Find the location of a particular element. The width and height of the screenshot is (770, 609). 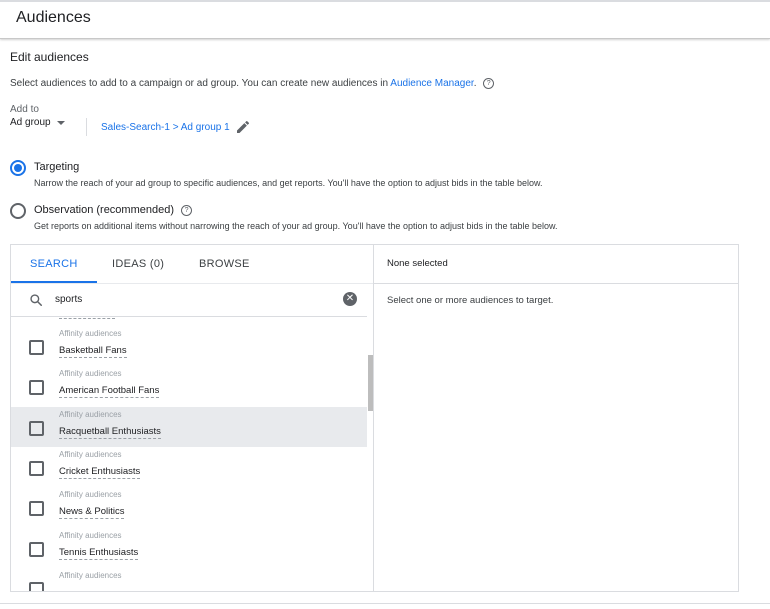

observation-title: Observation (recommended) ? is located at coordinates (113, 210).